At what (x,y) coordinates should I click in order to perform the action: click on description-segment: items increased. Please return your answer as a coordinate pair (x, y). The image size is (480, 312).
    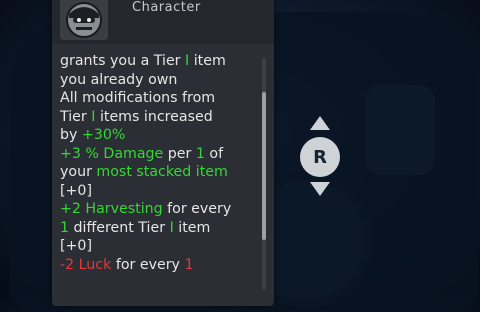
    Looking at the image, I should click on (154, 116).